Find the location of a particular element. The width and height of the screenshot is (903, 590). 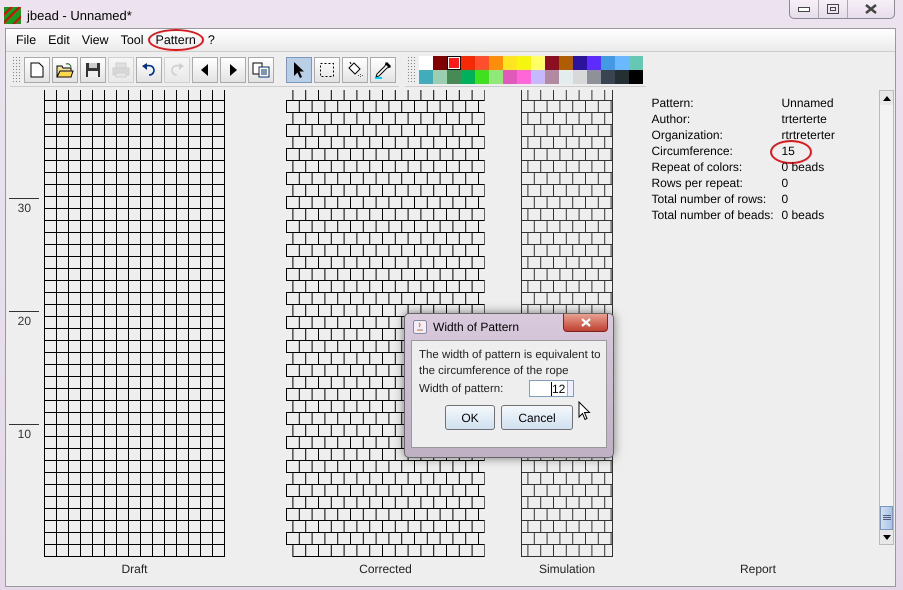

report-value: trterterte is located at coordinates (804, 119).